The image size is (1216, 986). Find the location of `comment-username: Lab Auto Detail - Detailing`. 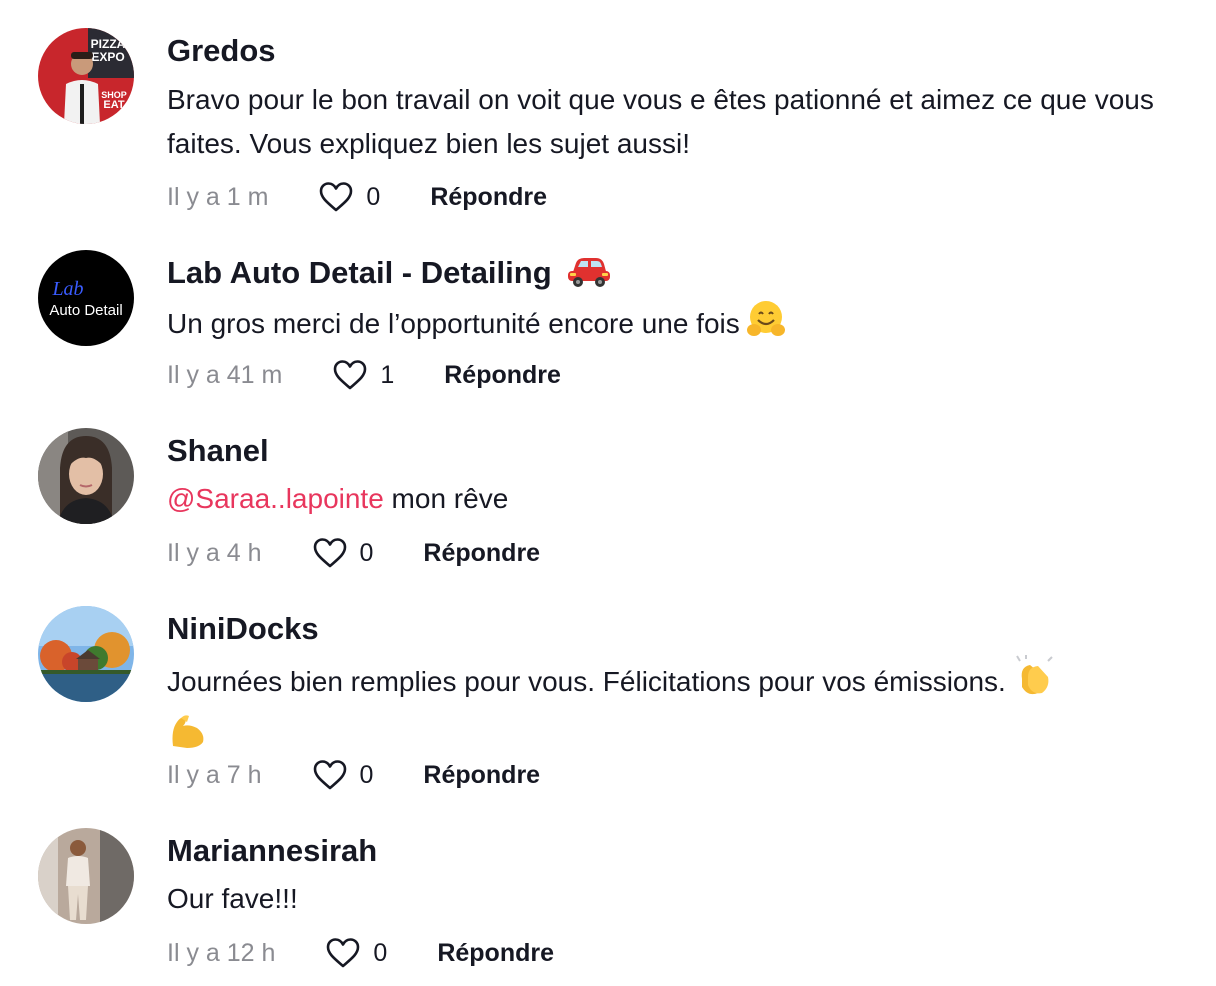

comment-username: Lab Auto Detail - Detailing is located at coordinates (389, 276).